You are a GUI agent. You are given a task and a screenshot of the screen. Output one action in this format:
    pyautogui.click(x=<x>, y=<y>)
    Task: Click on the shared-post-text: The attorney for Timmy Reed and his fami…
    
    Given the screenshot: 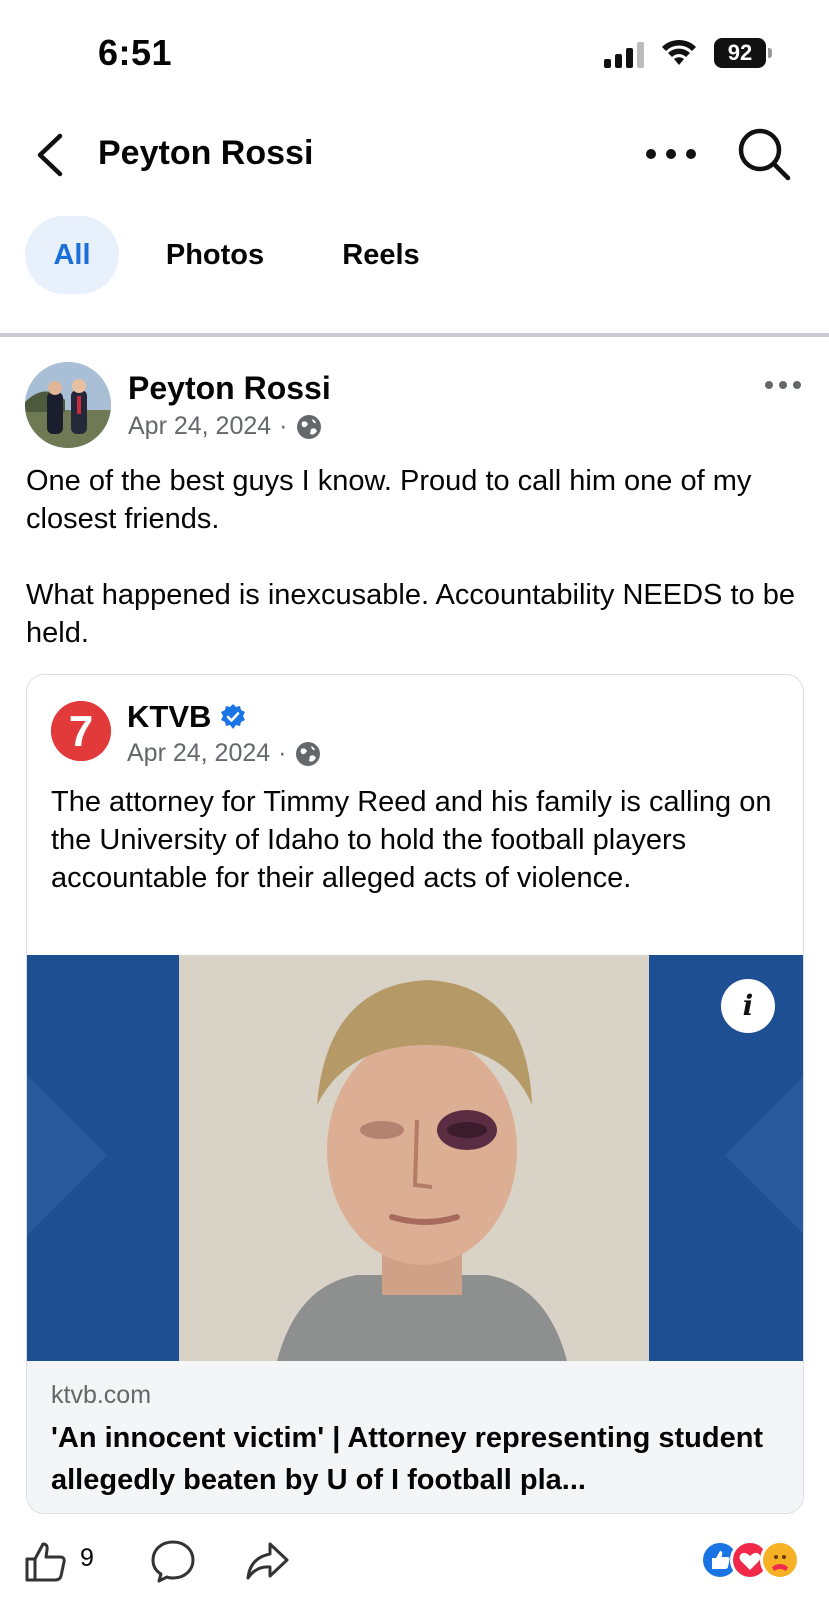 What is the action you would take?
    pyautogui.click(x=411, y=840)
    